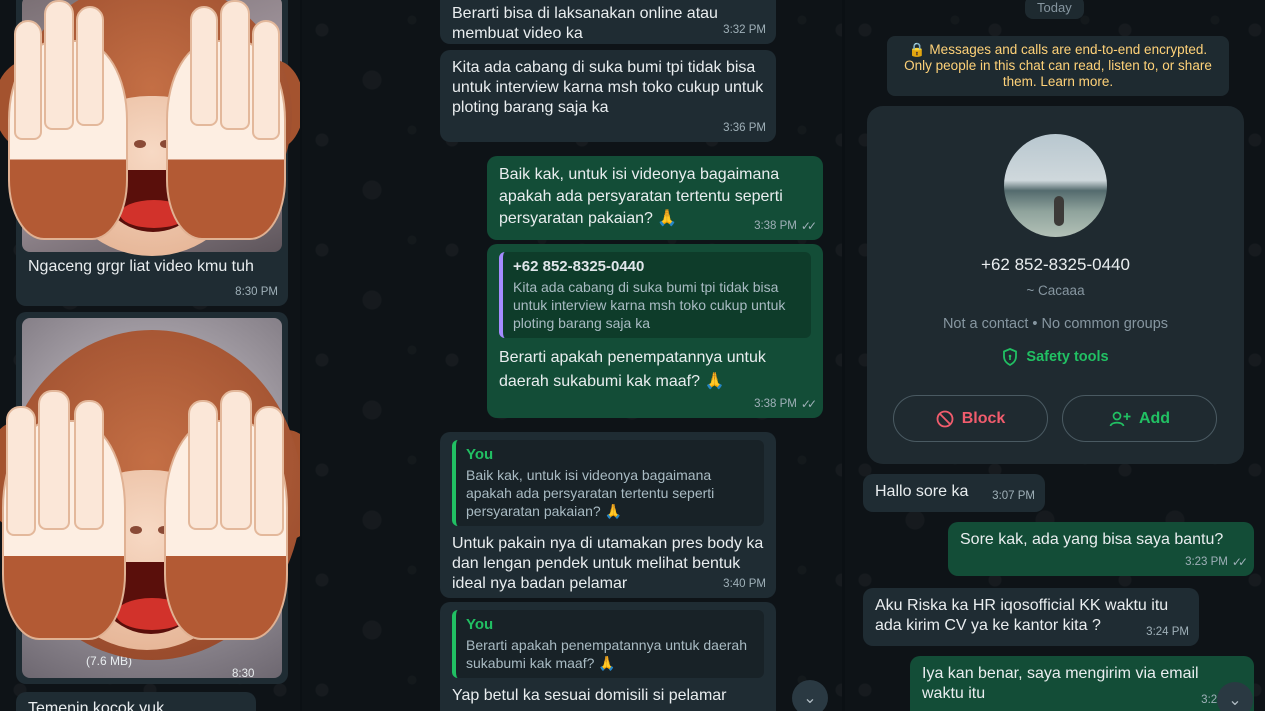 The image size is (1265, 711). What do you see at coordinates (1206, 562) in the screenshot?
I see `message-time: 3:23 PM` at bounding box center [1206, 562].